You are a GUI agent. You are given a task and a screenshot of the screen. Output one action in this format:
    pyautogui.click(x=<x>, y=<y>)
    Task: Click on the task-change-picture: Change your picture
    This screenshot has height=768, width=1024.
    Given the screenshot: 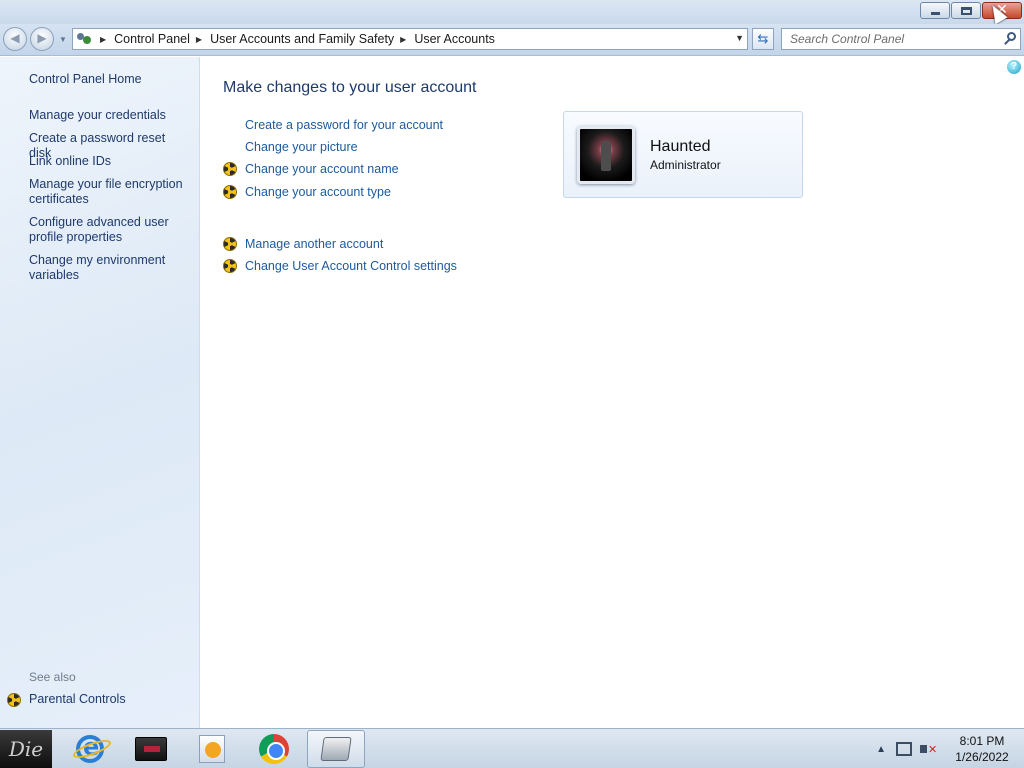 What is the action you would take?
    pyautogui.click(x=290, y=147)
    